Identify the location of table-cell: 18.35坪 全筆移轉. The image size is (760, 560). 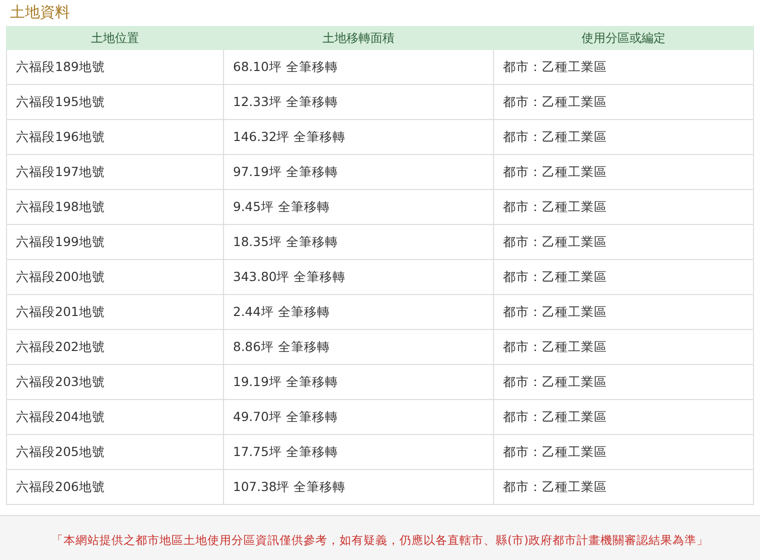
(359, 242).